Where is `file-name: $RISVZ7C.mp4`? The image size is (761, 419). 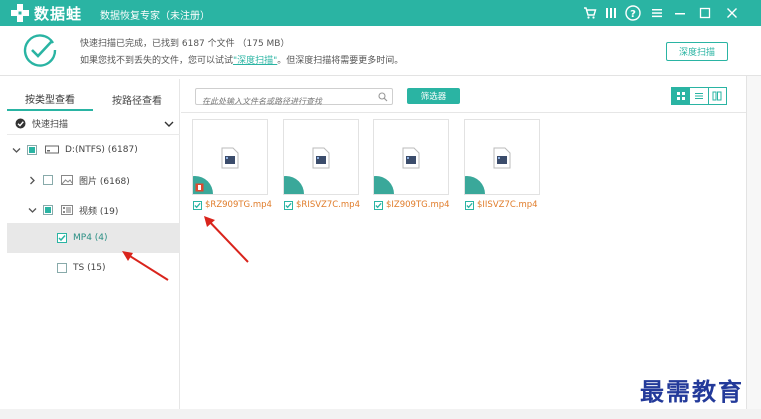 file-name: $RISVZ7C.mp4 is located at coordinates (328, 205).